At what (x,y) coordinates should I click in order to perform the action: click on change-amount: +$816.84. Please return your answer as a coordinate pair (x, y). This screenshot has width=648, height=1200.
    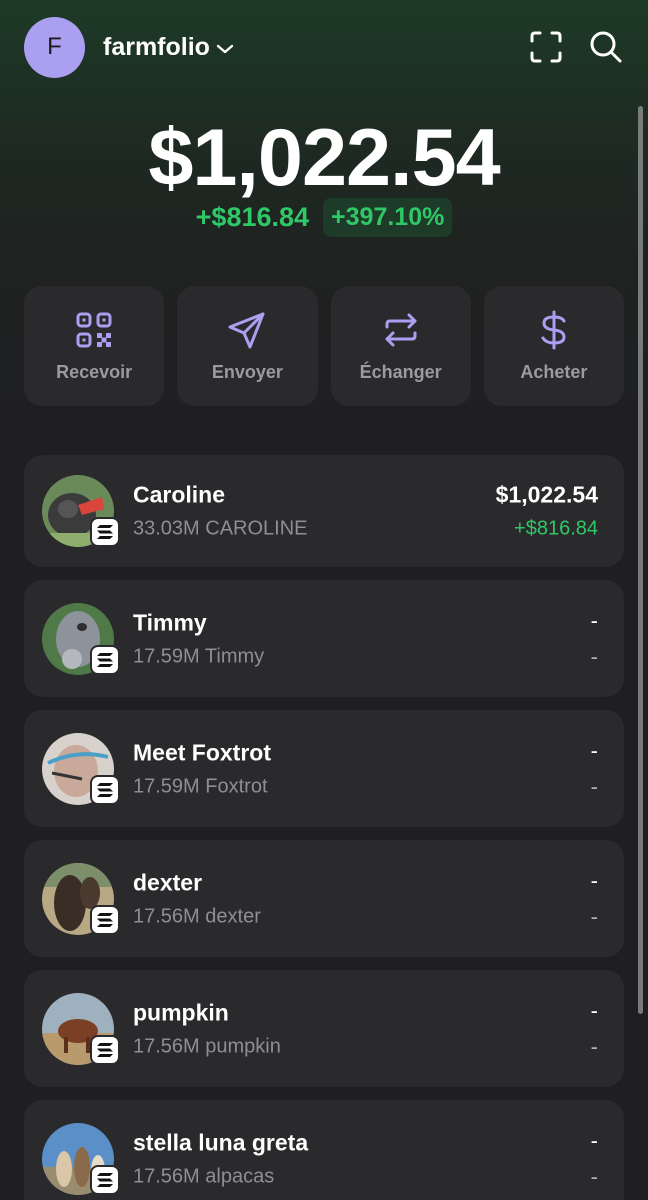
    Looking at the image, I should click on (252, 217).